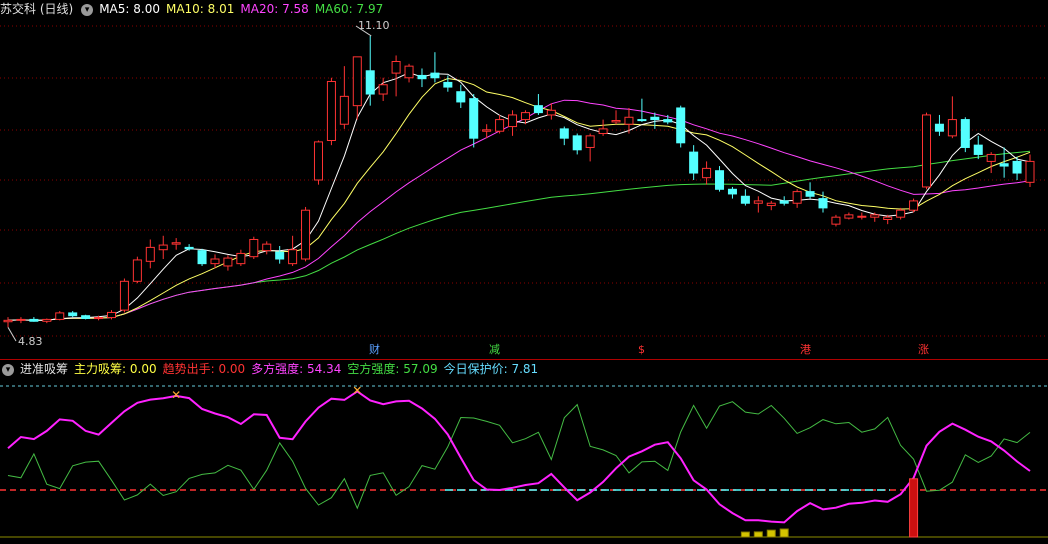 The width and height of the screenshot is (1048, 544). Describe the element at coordinates (44, 369) in the screenshot. I see `indicator-name: 进准吸筹` at that location.